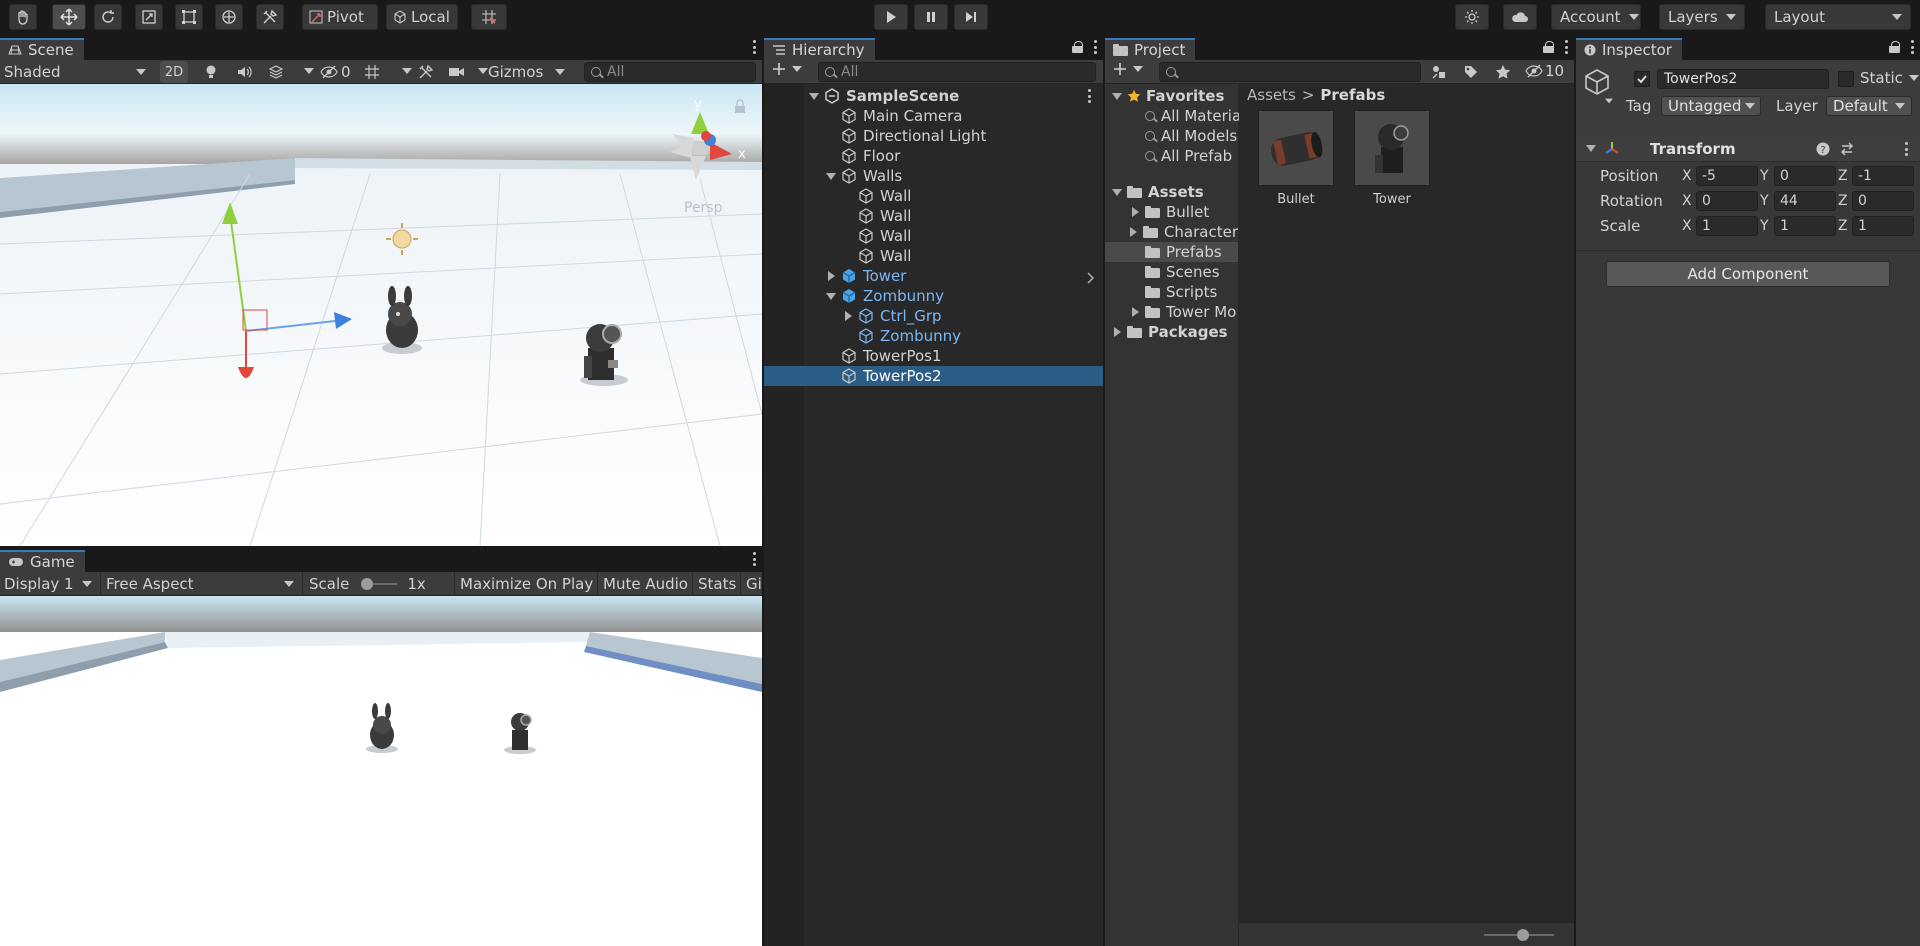 The height and width of the screenshot is (946, 1920). What do you see at coordinates (1906, 149) in the screenshot?
I see `component-menu-icon` at bounding box center [1906, 149].